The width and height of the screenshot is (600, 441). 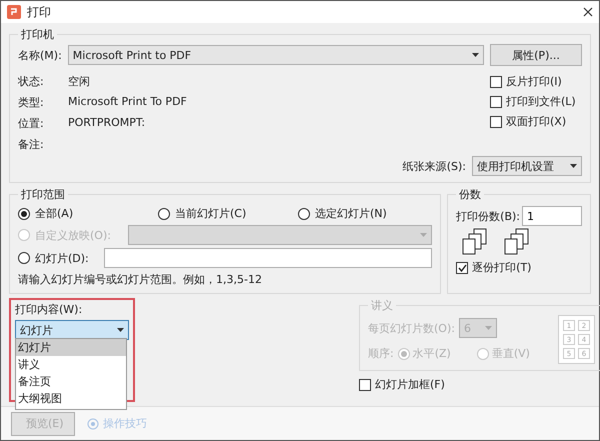 I want to click on app-logo-icon, so click(x=14, y=12).